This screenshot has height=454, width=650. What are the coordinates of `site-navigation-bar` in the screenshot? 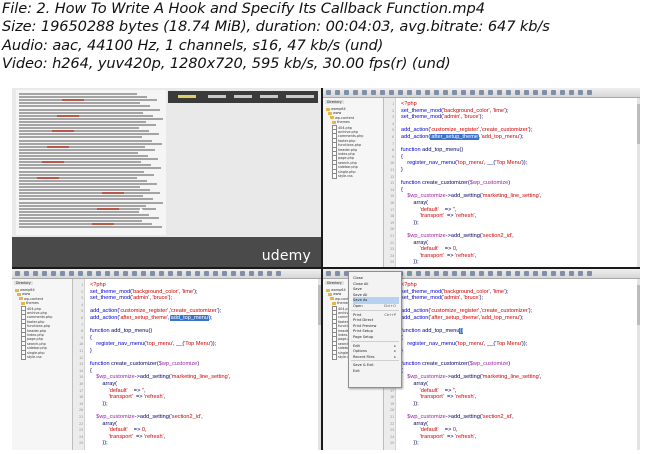 It's located at (243, 97).